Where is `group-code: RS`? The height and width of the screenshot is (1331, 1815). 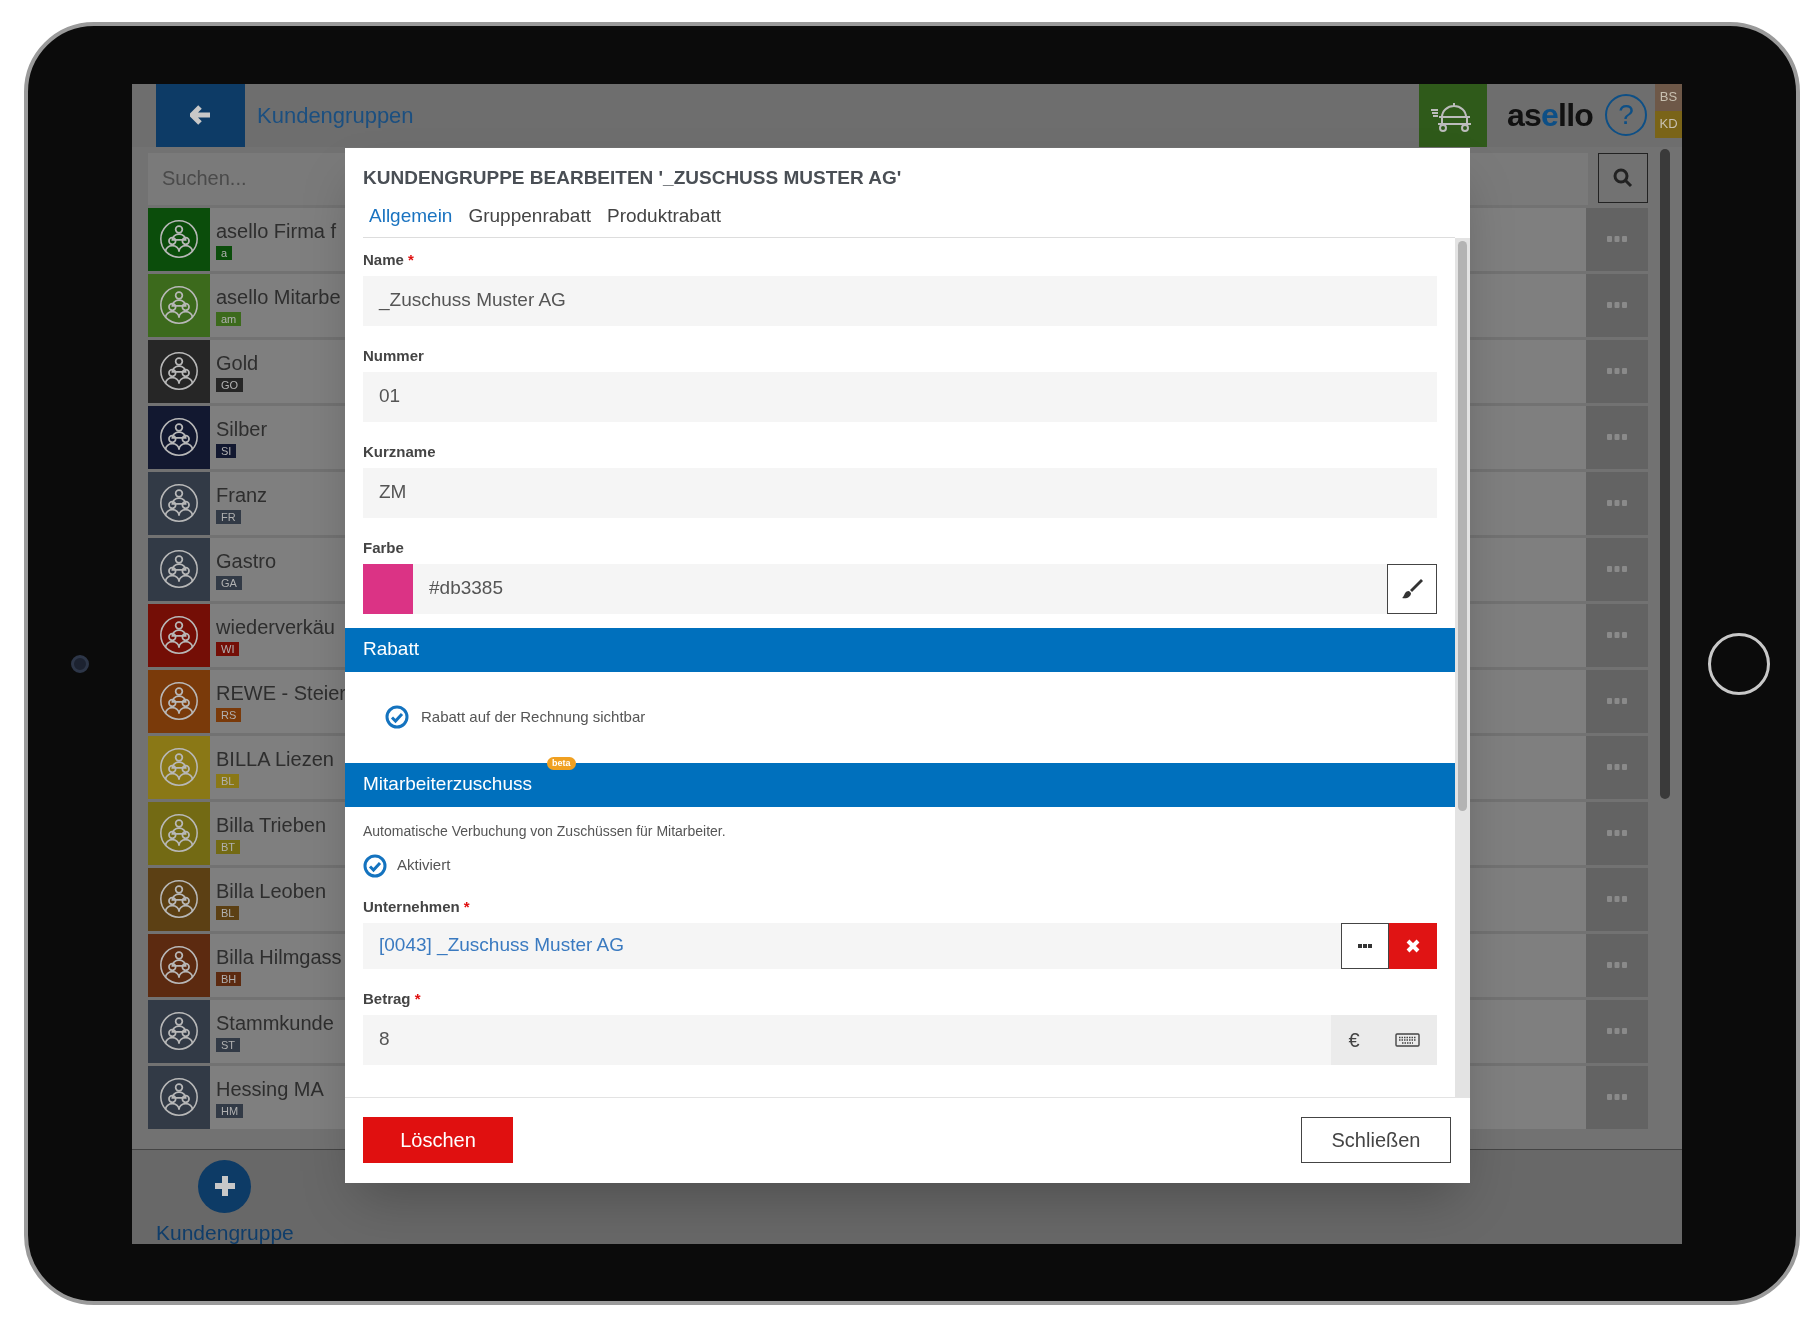
group-code: RS is located at coordinates (229, 714).